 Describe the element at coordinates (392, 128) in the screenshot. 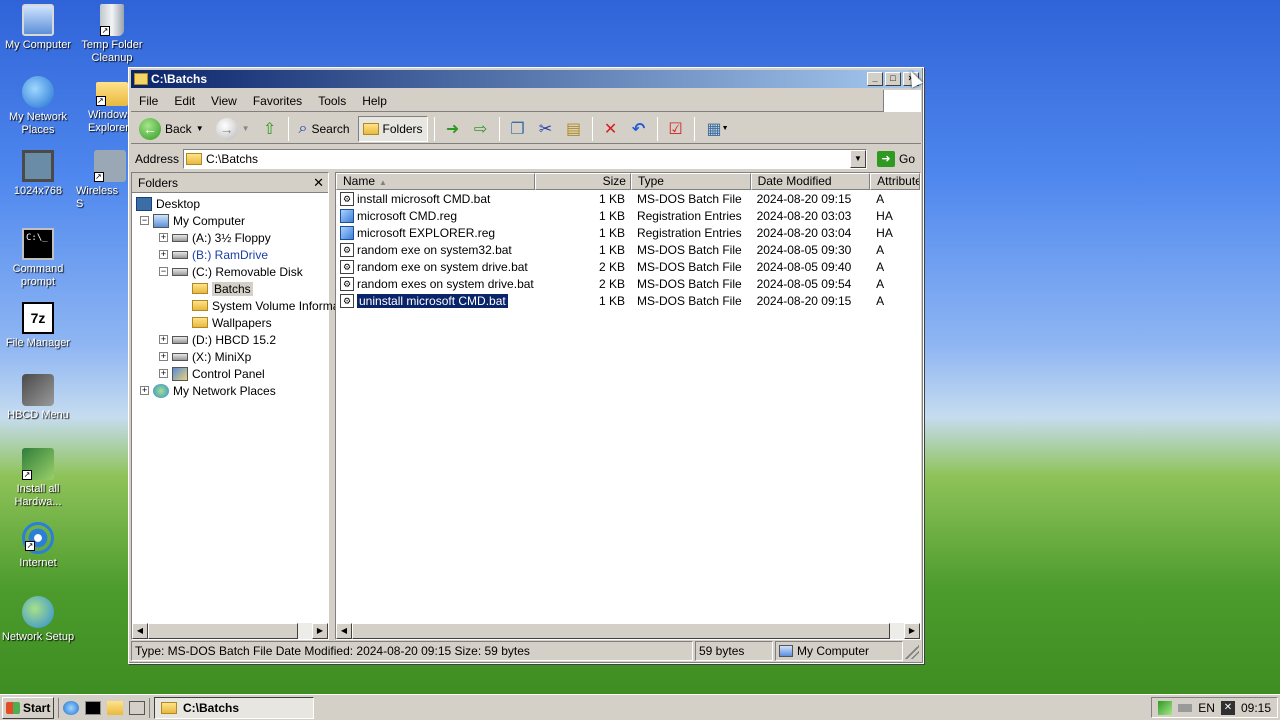

I see `folders-button: Folders` at that location.